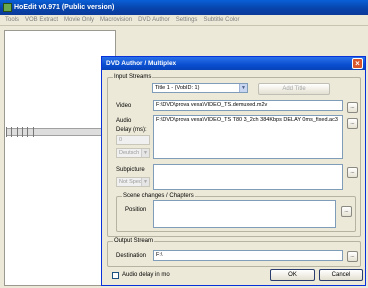  What do you see at coordinates (121, 140) in the screenshot?
I see `delay-value: 0` at bounding box center [121, 140].